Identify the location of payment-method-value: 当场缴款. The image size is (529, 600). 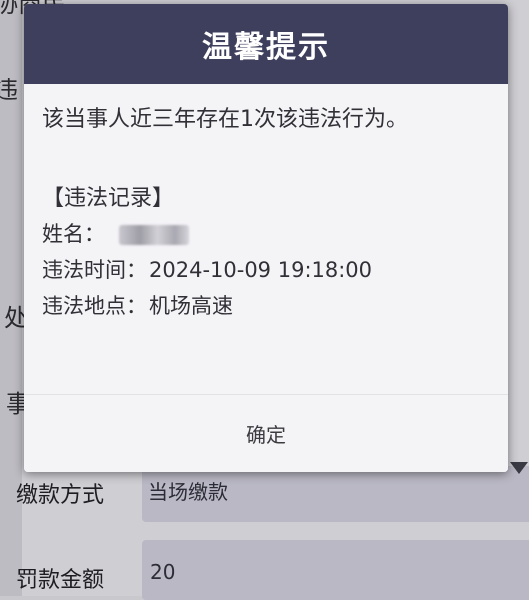
(188, 492).